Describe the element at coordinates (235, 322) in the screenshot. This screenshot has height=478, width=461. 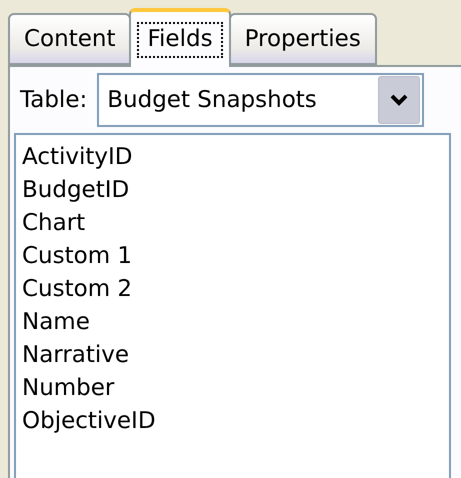
I see `field-item: Name` at that location.